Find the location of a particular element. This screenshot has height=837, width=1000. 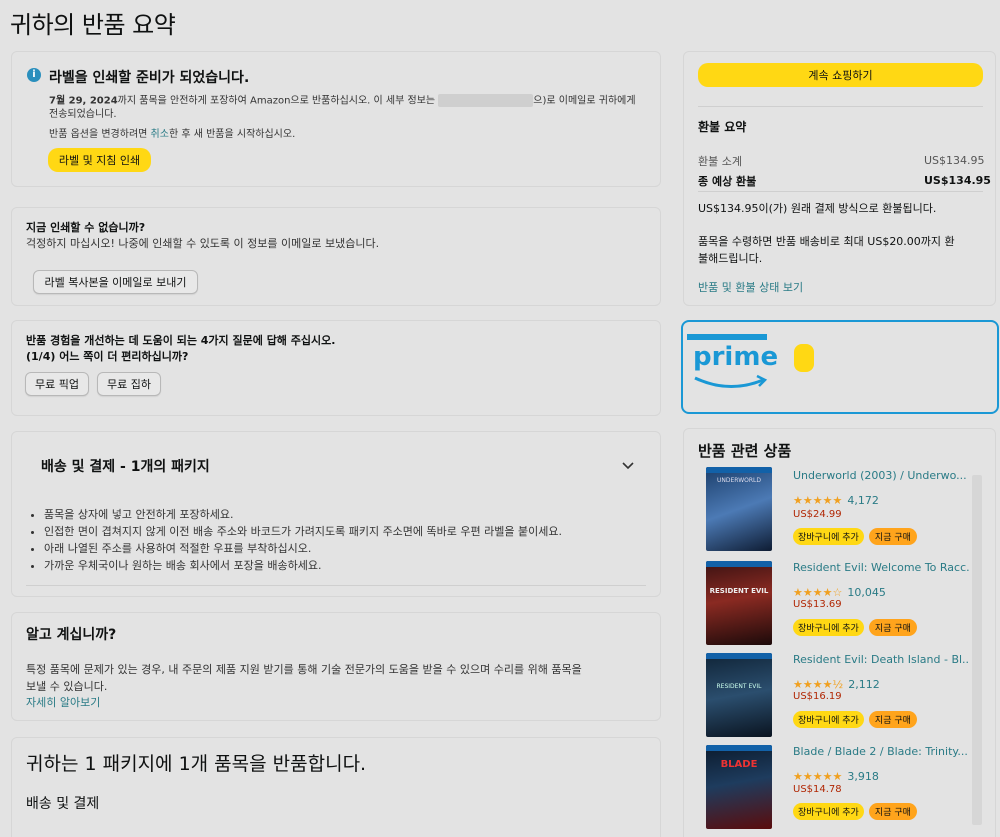

free-pickup-button: 무료 픽업 is located at coordinates (57, 384).